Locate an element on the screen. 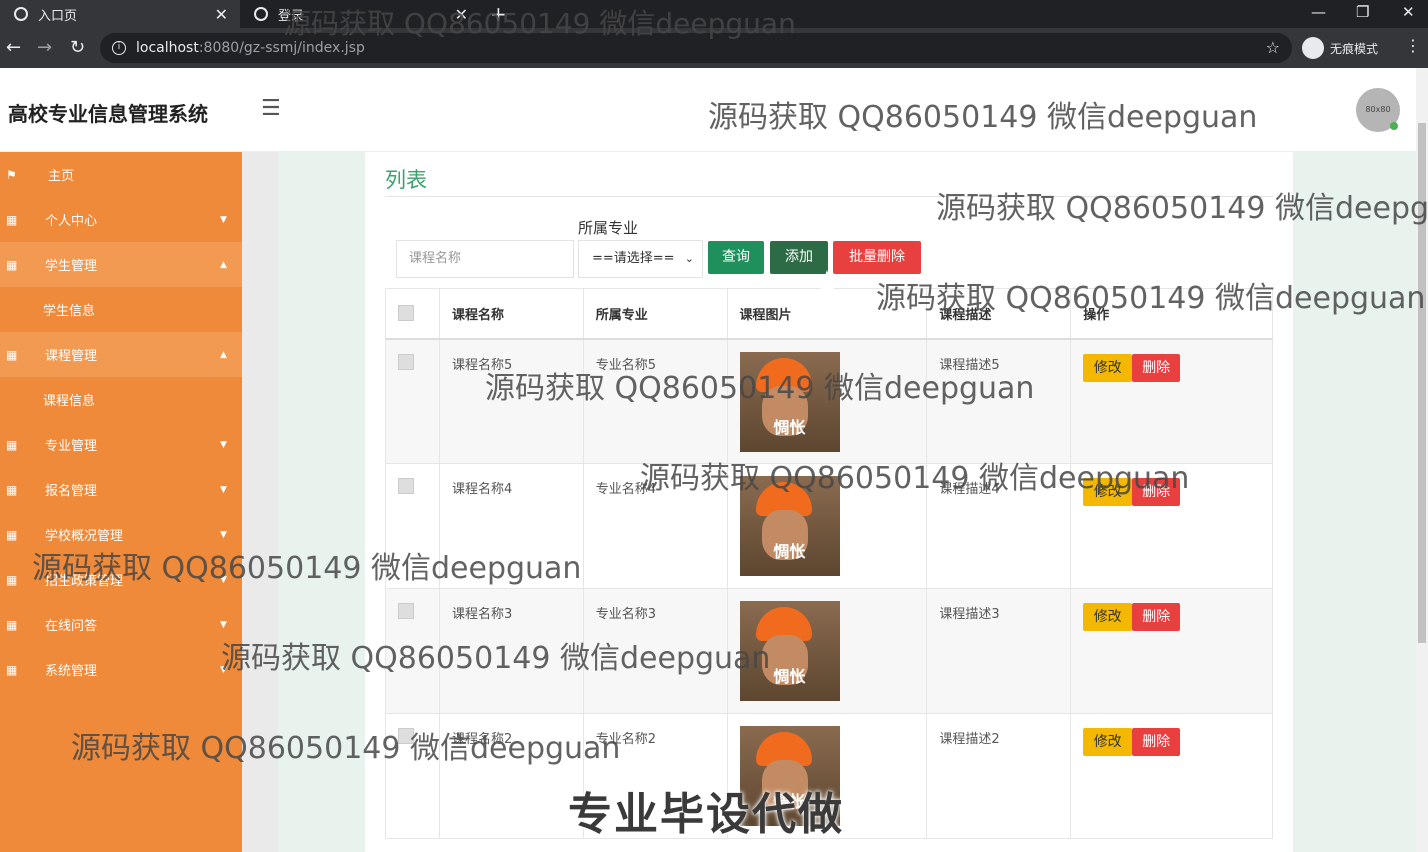 The width and height of the screenshot is (1428, 852). incognito-label: 无痕模式 is located at coordinates (1354, 48).